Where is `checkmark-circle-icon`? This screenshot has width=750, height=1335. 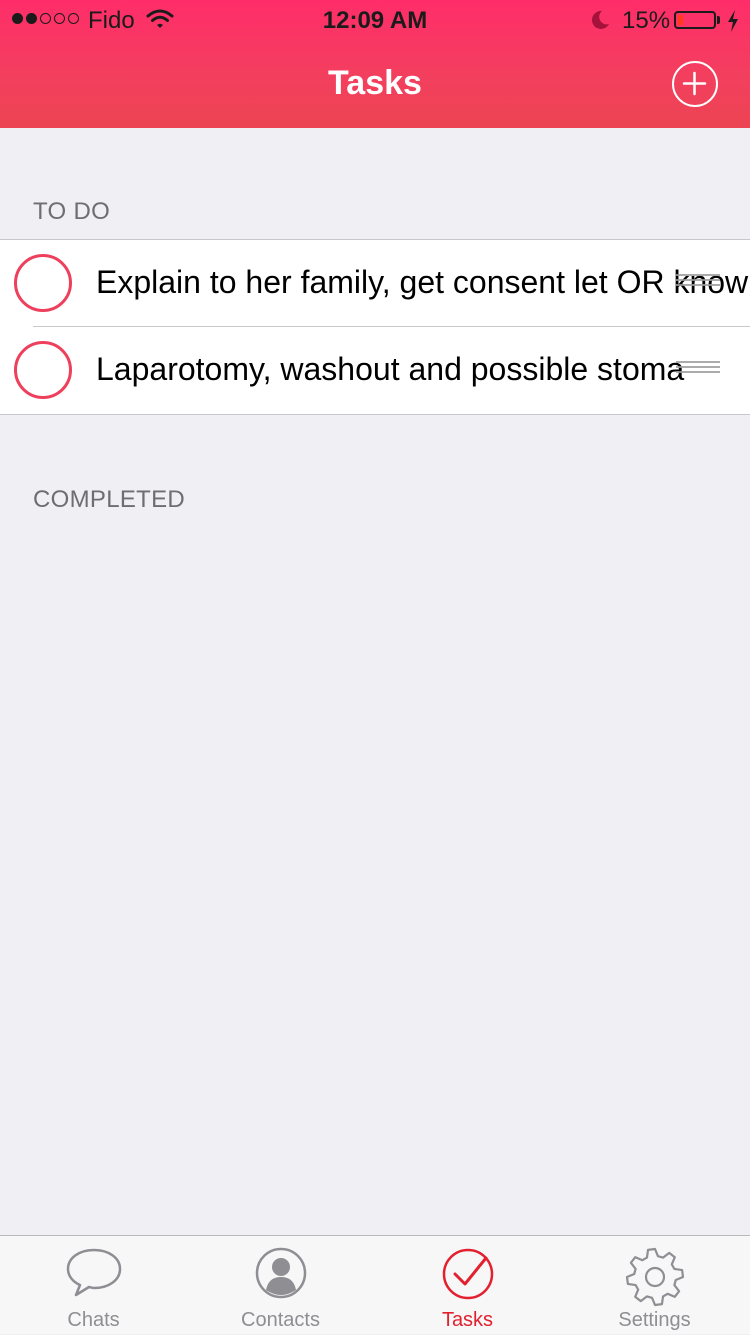 checkmark-circle-icon is located at coordinates (467, 1274).